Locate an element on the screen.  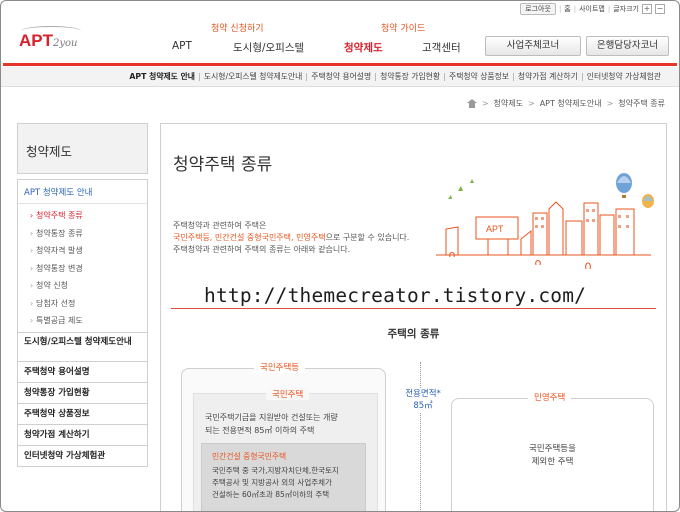
sitemap-link: 사이트맵 is located at coordinates (592, 9).